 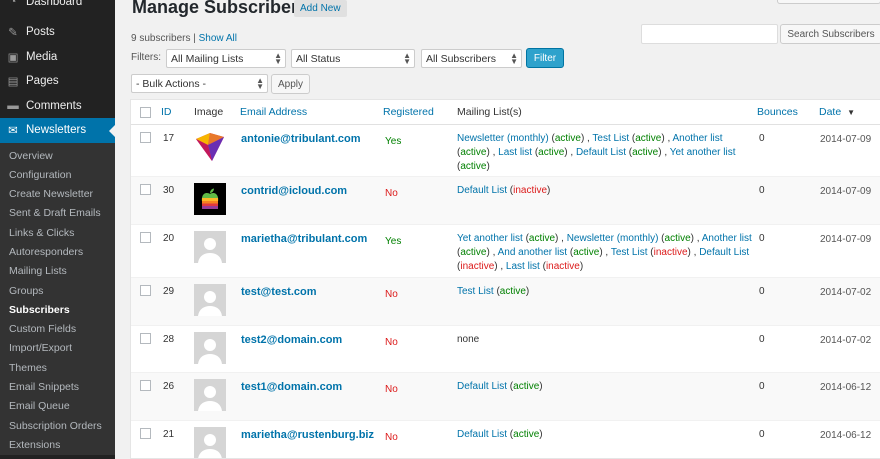 What do you see at coordinates (57, 329) in the screenshot?
I see `submenu-item-custom-fields: Custom Fields` at bounding box center [57, 329].